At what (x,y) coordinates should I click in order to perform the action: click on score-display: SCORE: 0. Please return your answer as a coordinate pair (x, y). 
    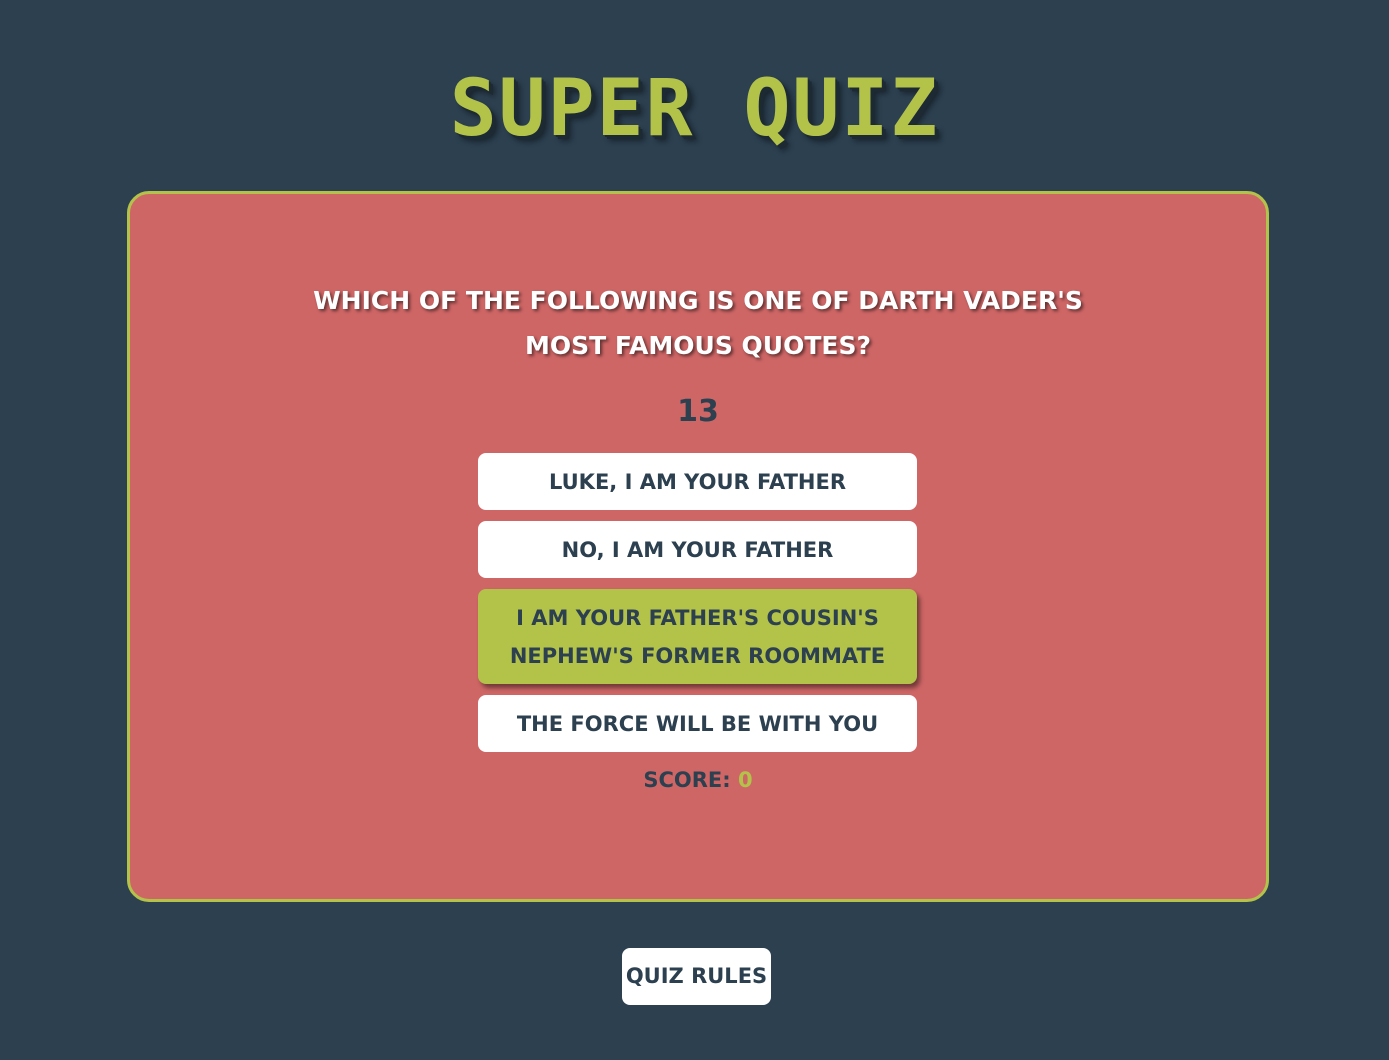
    Looking at the image, I should click on (698, 780).